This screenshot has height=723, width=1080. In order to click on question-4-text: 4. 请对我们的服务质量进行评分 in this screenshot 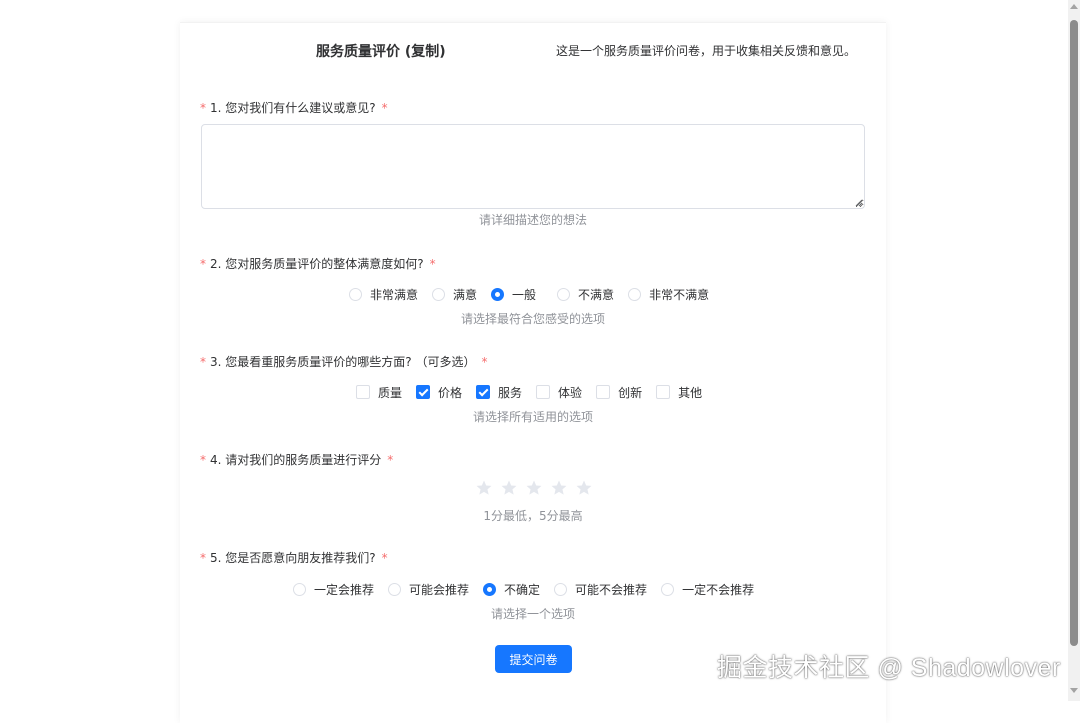, I will do `click(296, 460)`.